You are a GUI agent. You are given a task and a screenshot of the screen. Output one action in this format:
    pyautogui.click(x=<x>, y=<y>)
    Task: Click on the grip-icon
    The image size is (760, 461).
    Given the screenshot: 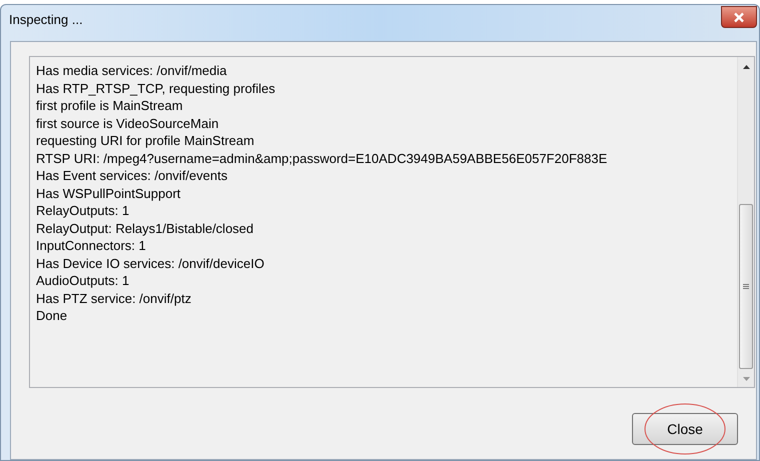 What is the action you would take?
    pyautogui.click(x=746, y=286)
    